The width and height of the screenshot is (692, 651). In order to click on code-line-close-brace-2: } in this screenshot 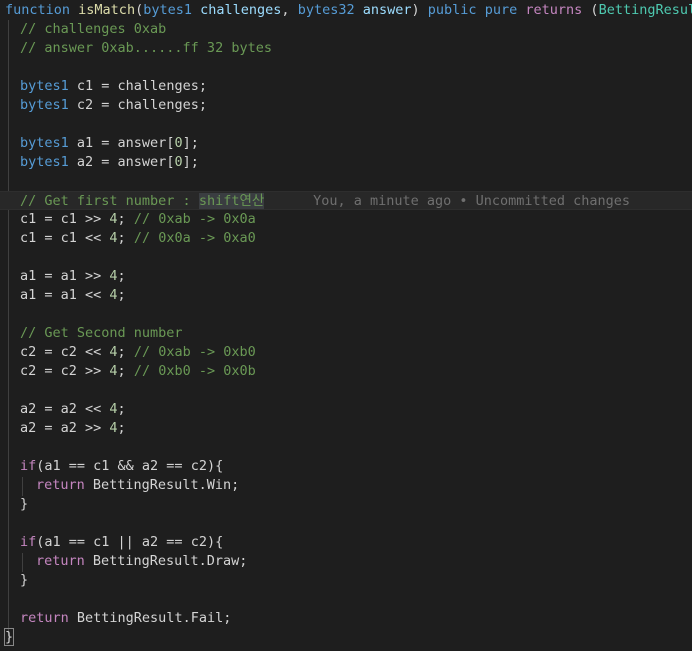, I will do `click(356, 580)`.